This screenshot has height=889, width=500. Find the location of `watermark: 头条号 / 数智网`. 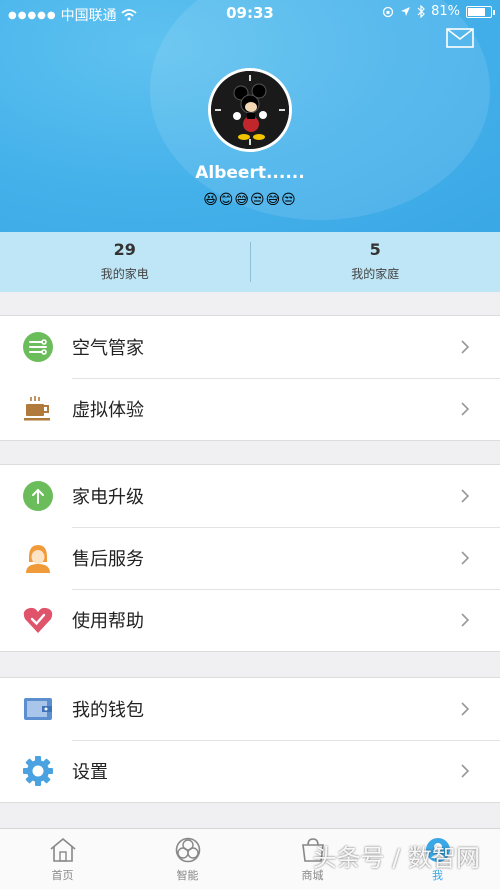

watermark: 头条号 / 数智网 is located at coordinates (396, 858).